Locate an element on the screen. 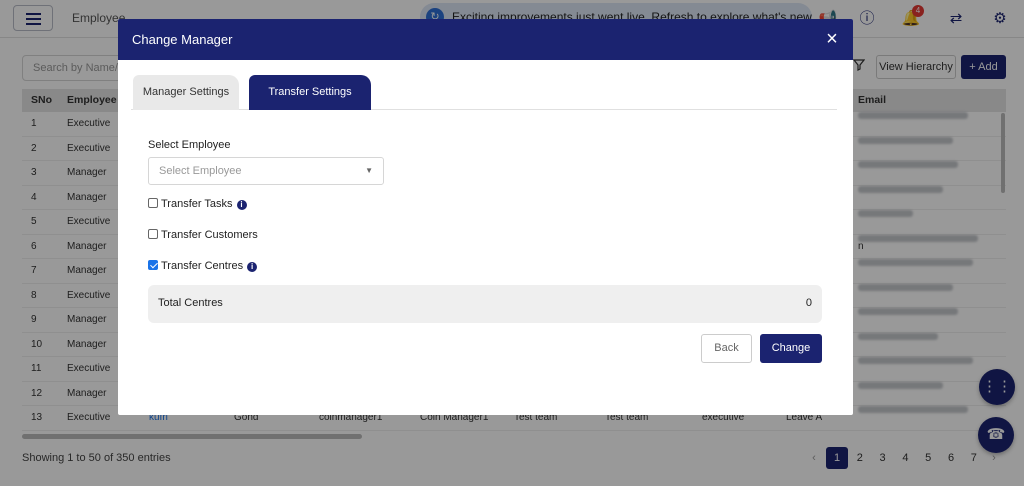 Image resolution: width=1024 pixels, height=486 pixels. transfer-tasks-label: Transfer Tasks is located at coordinates (197, 204).